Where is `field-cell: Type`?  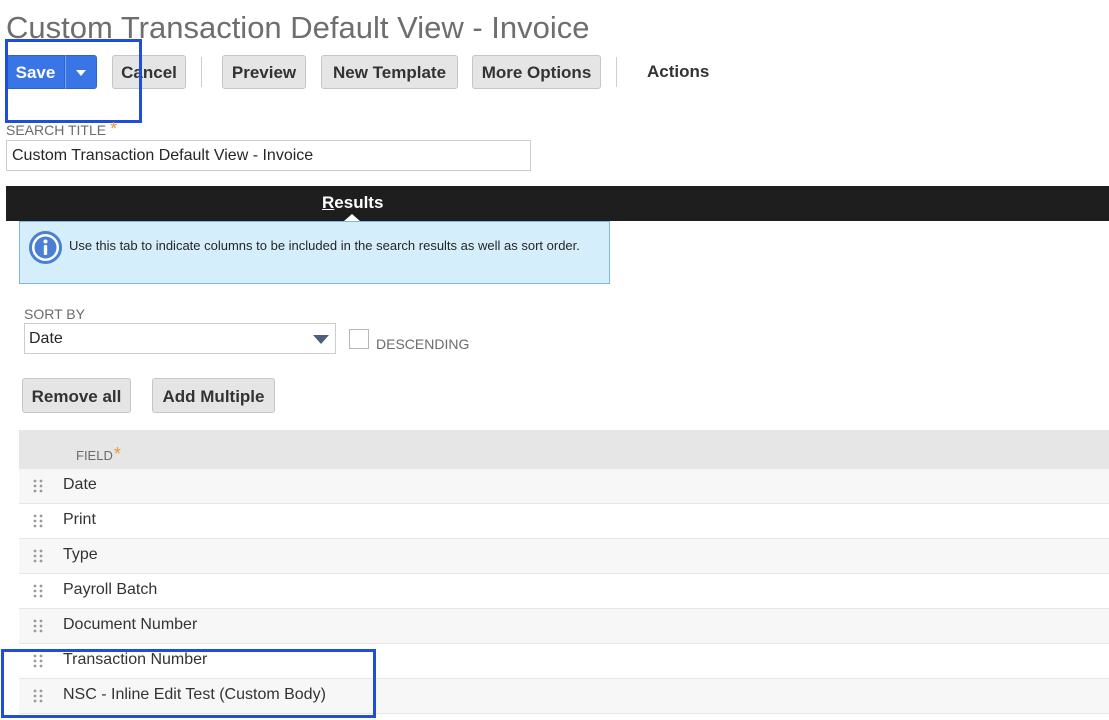
field-cell: Type is located at coordinates (80, 554).